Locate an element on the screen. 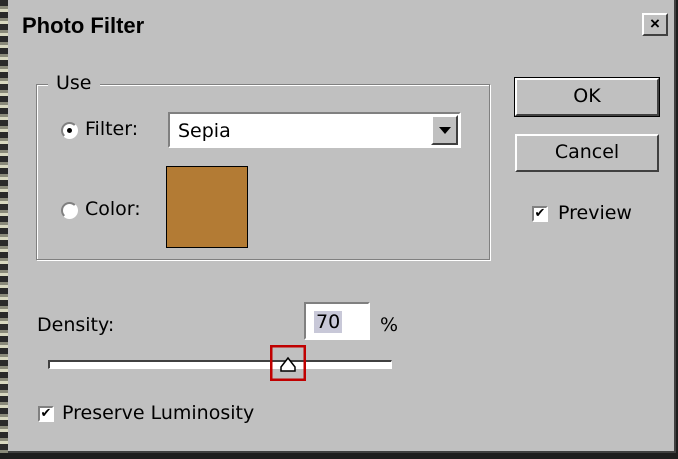 This screenshot has height=459, width=678. dropdown-arrow-button is located at coordinates (444, 130).